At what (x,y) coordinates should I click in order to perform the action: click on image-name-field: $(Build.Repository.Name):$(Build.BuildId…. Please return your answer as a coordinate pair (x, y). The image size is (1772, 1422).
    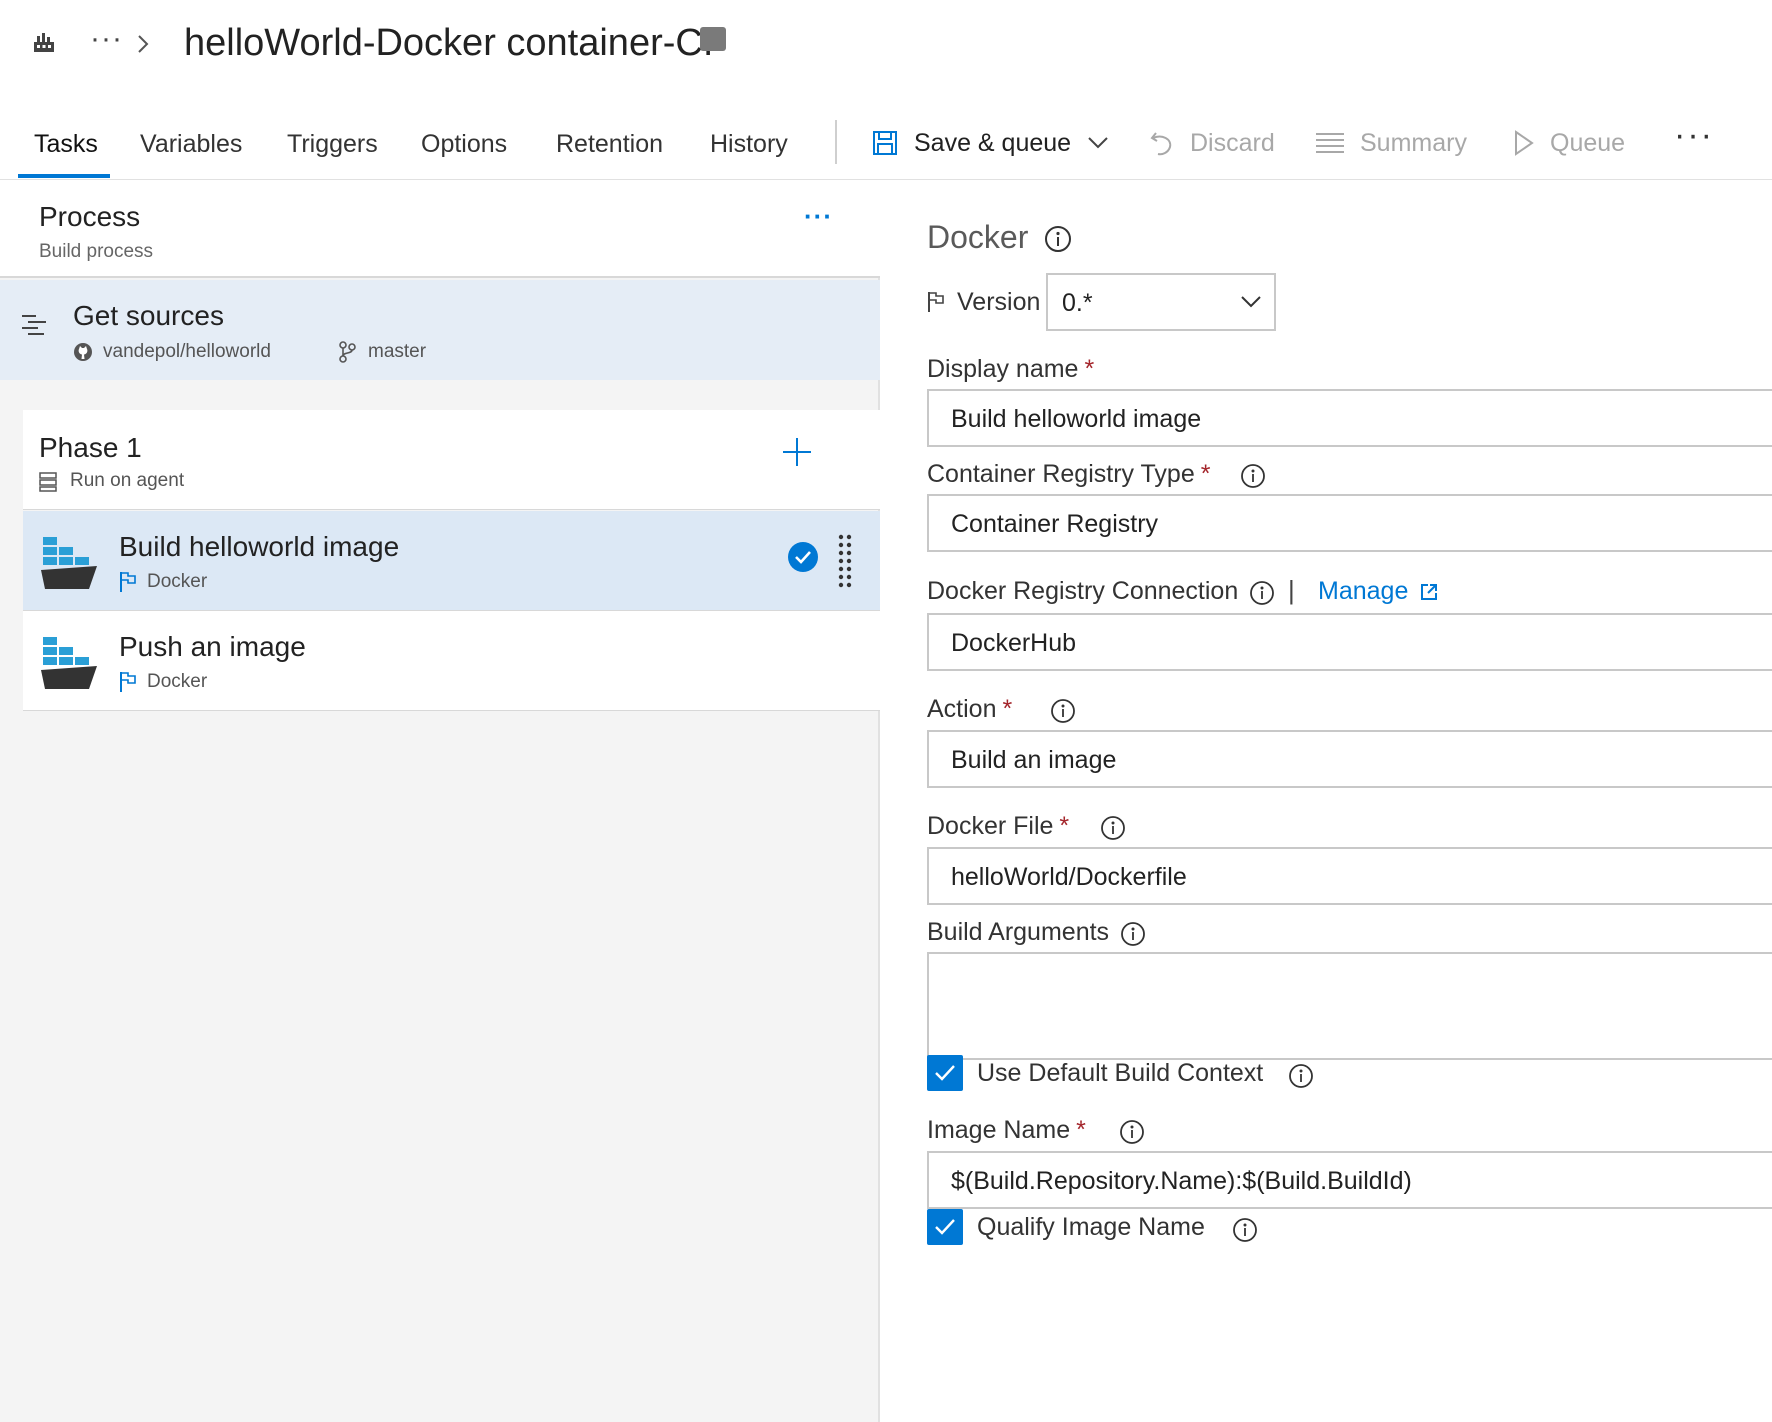
    Looking at the image, I should click on (1349, 1180).